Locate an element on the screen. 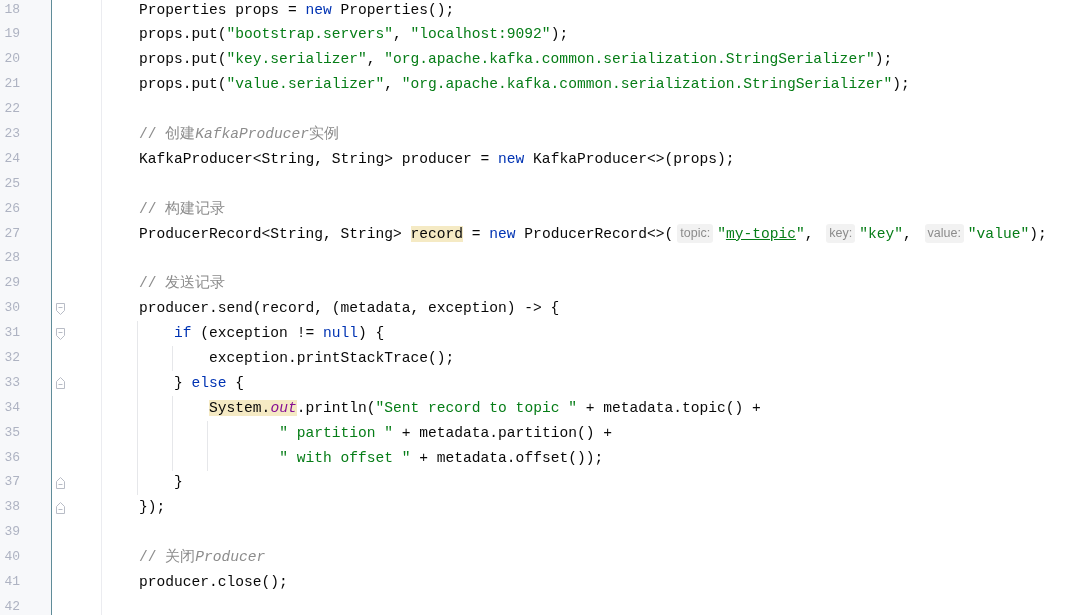 The image size is (1080, 615). code-line: KafkaProducer<String, String> producer = new KafkaProducer<>(props); is located at coordinates (437, 159).